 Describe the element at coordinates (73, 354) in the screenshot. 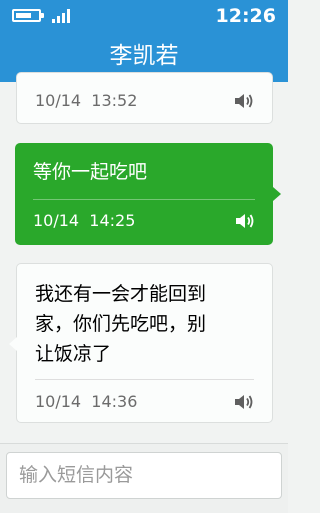

I see `message-text-line: 让饭凉了` at that location.